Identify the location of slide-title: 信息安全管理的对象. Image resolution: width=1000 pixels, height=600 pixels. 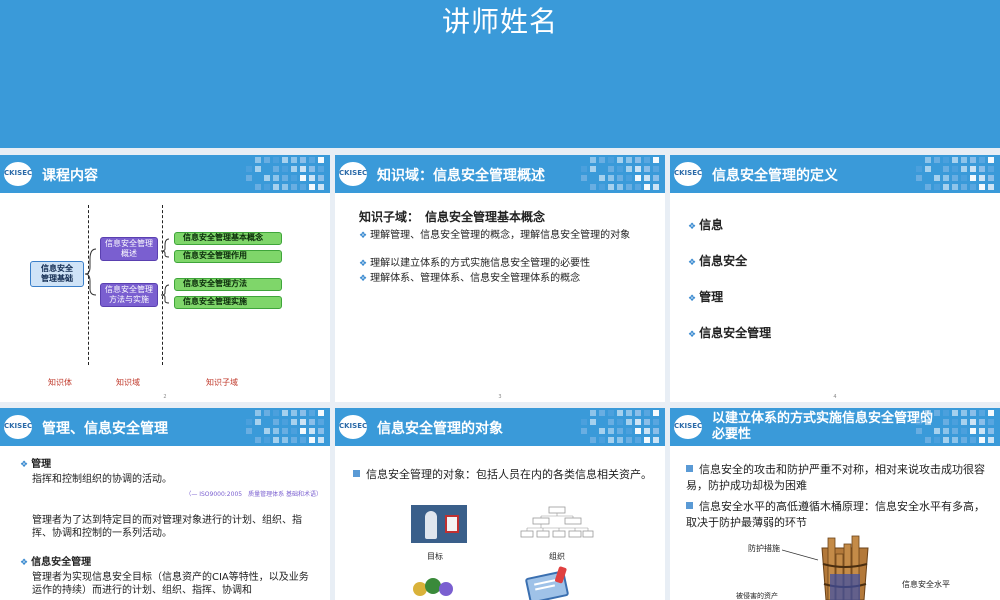
(440, 429).